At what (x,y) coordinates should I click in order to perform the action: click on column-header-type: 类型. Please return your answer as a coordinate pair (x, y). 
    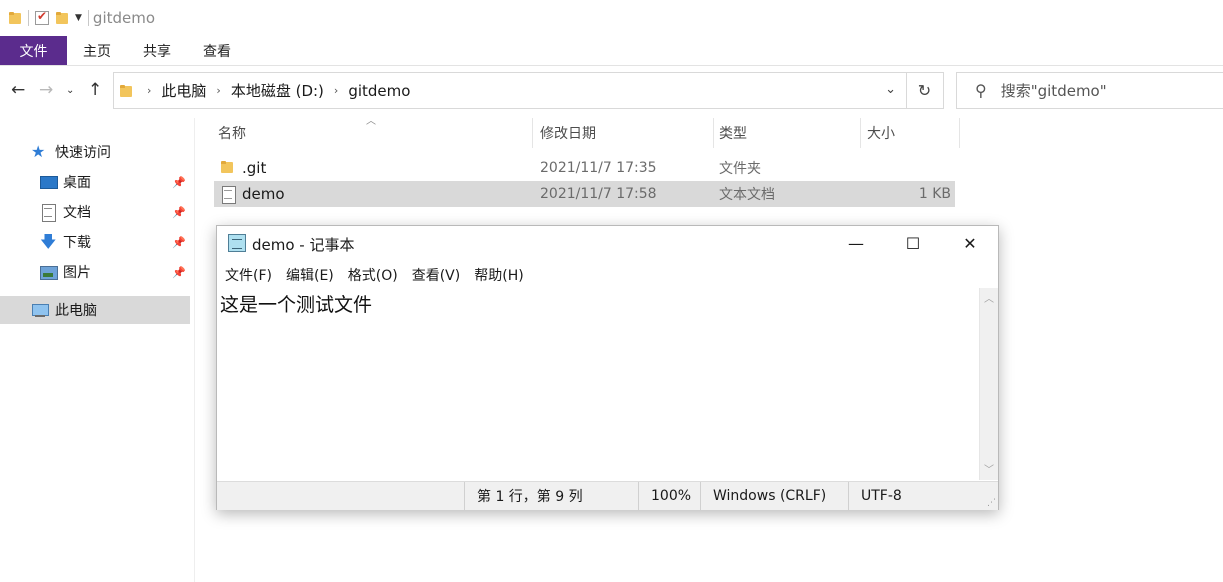
    Looking at the image, I should click on (788, 133).